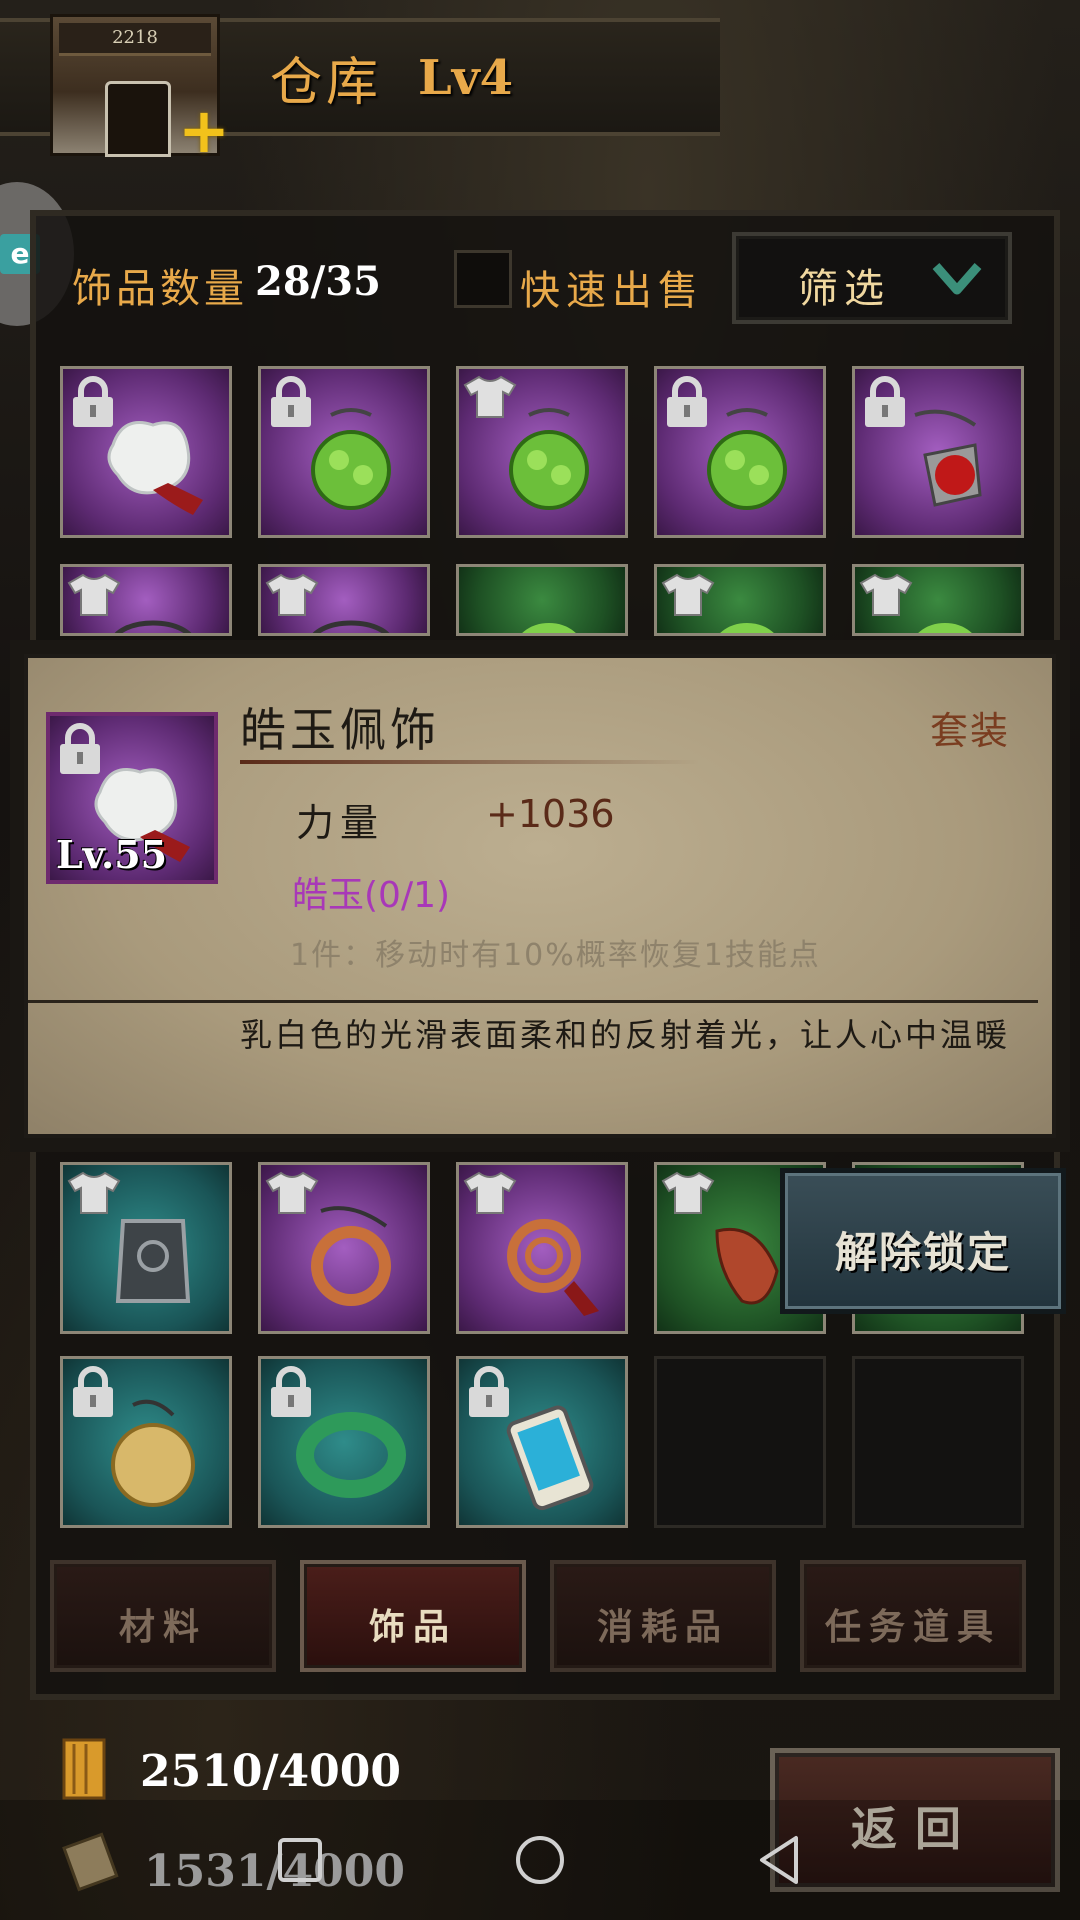 This screenshot has height=1920, width=1080. Describe the element at coordinates (550, 814) in the screenshot. I see `tooltip-stat-value: +1036` at that location.